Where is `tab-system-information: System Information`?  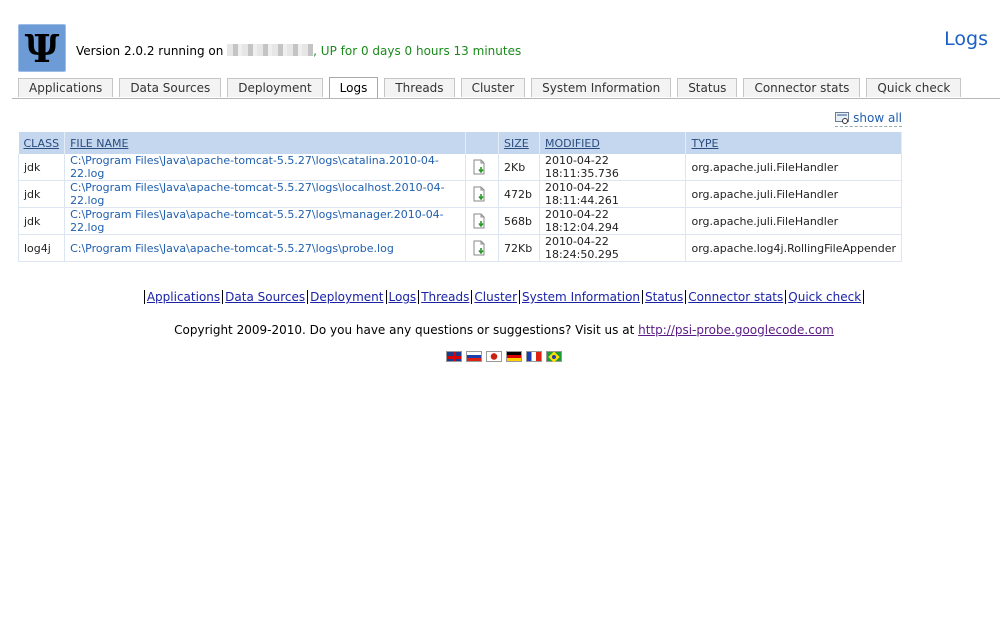
tab-system-information: System Information is located at coordinates (601, 87).